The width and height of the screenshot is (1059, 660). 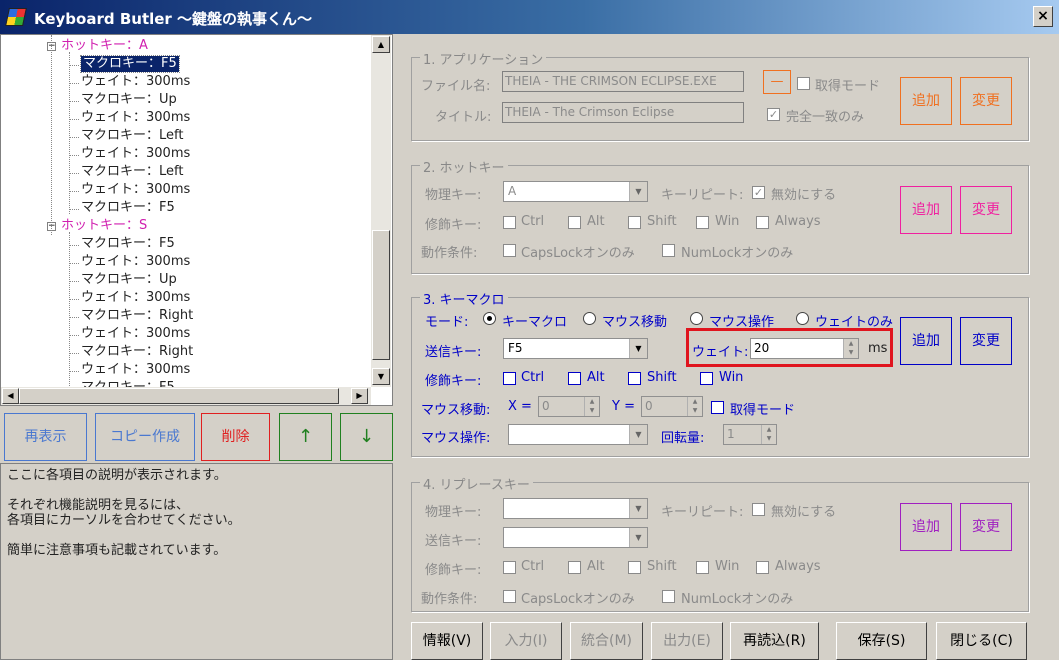 I want to click on mode-wait-only-radio, so click(x=802, y=318).